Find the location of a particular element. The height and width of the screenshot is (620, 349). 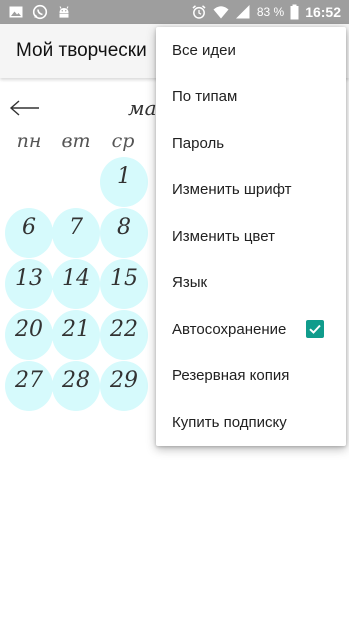

clock: 16:52 is located at coordinates (323, 12).